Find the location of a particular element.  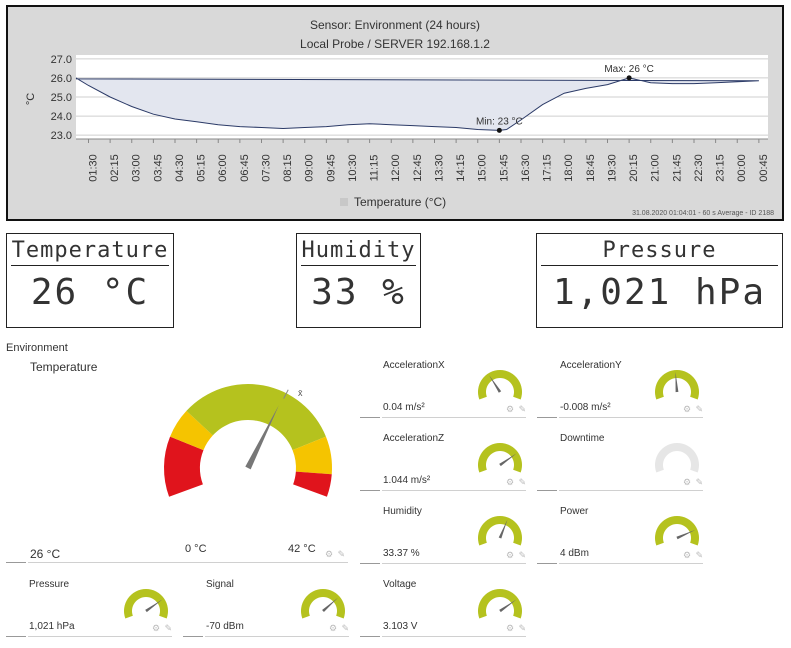

gauge-value: 33.37 % is located at coordinates (401, 553).